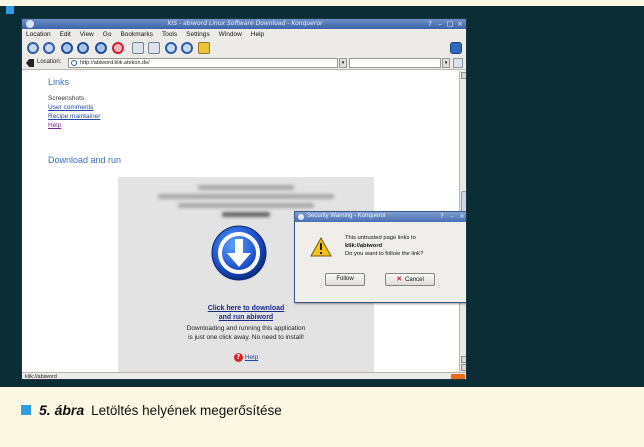 The image size is (644, 447). Describe the element at coordinates (246, 308) in the screenshot. I see `download-run-link-line1: Click here to download` at that location.